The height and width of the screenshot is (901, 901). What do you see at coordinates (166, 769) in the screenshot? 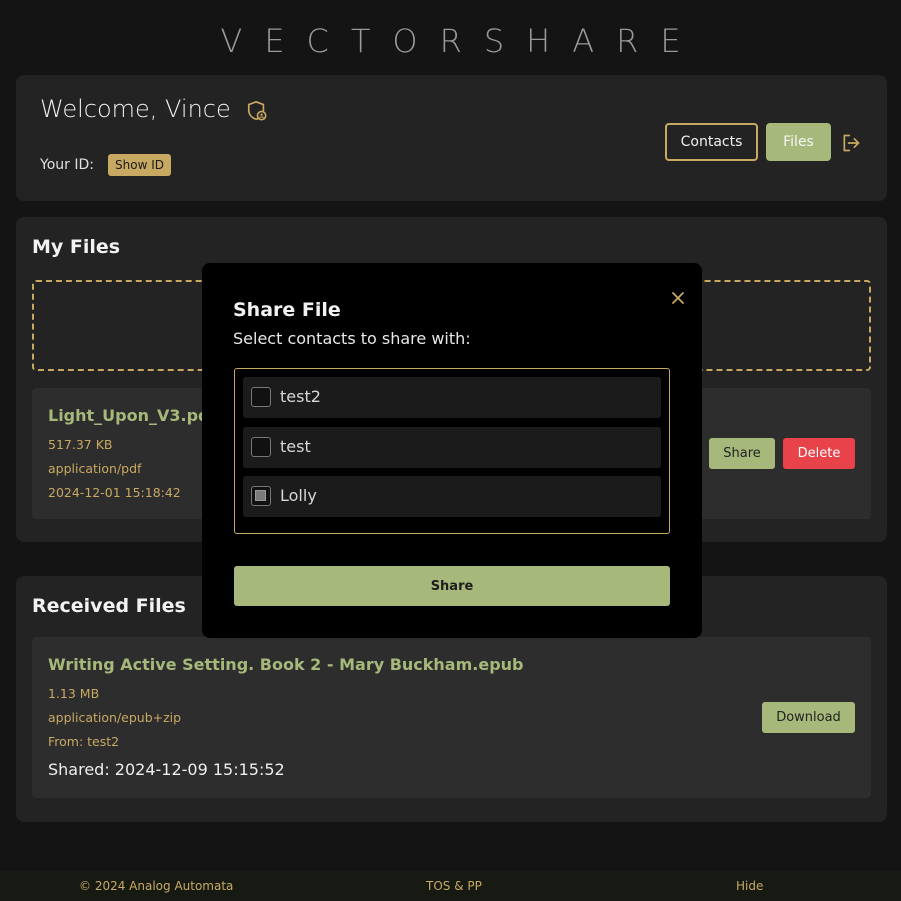
I see `received-file-shared-date: Shared: 2024-12-09 15:15:52` at bounding box center [166, 769].